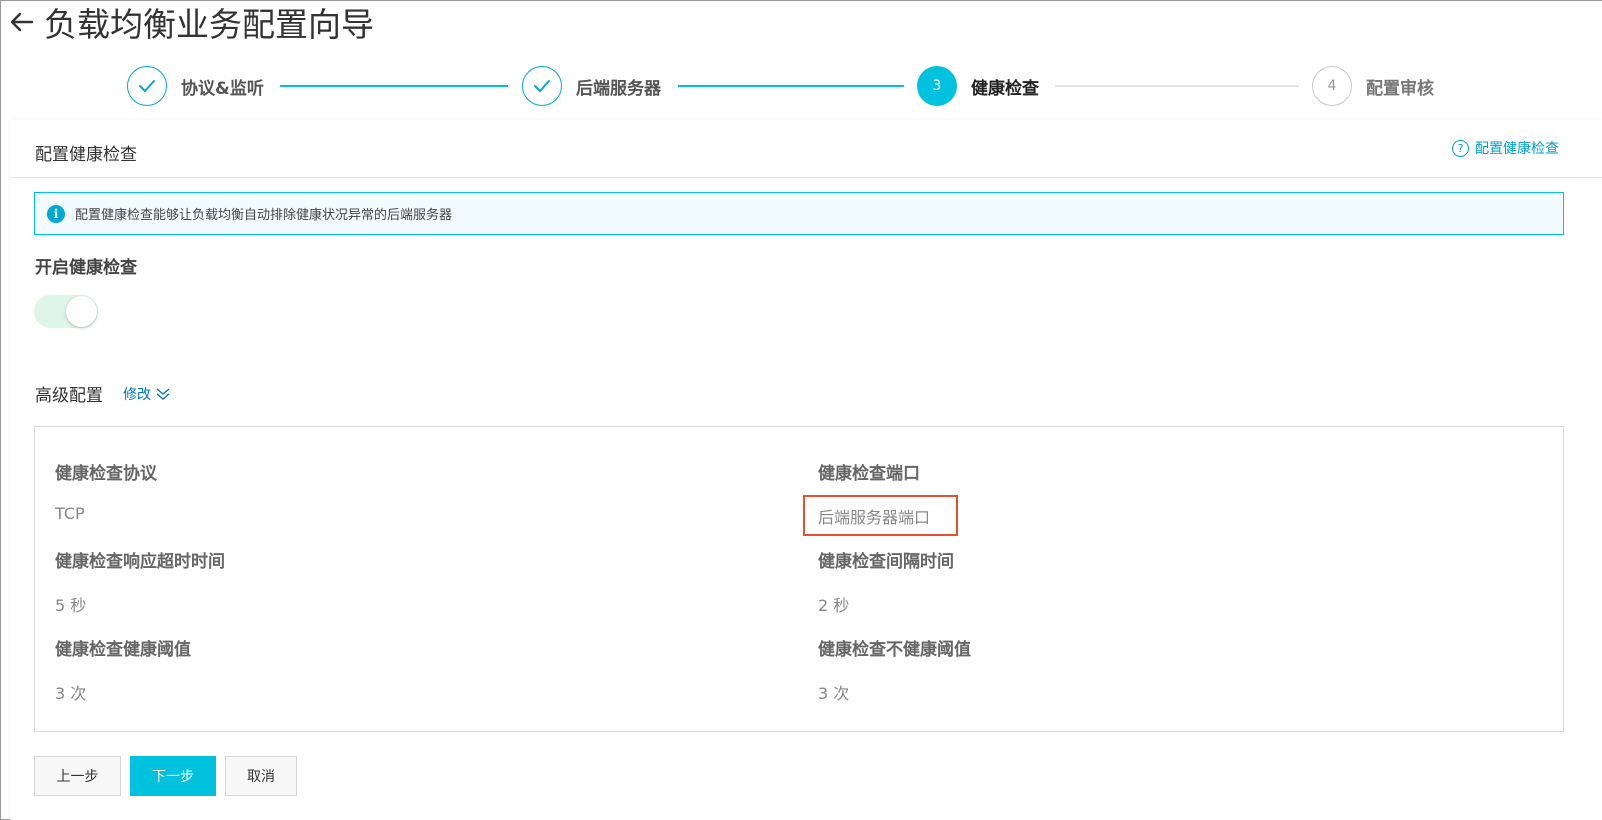  I want to click on step-health-check: 3 健康检查, so click(978, 86).